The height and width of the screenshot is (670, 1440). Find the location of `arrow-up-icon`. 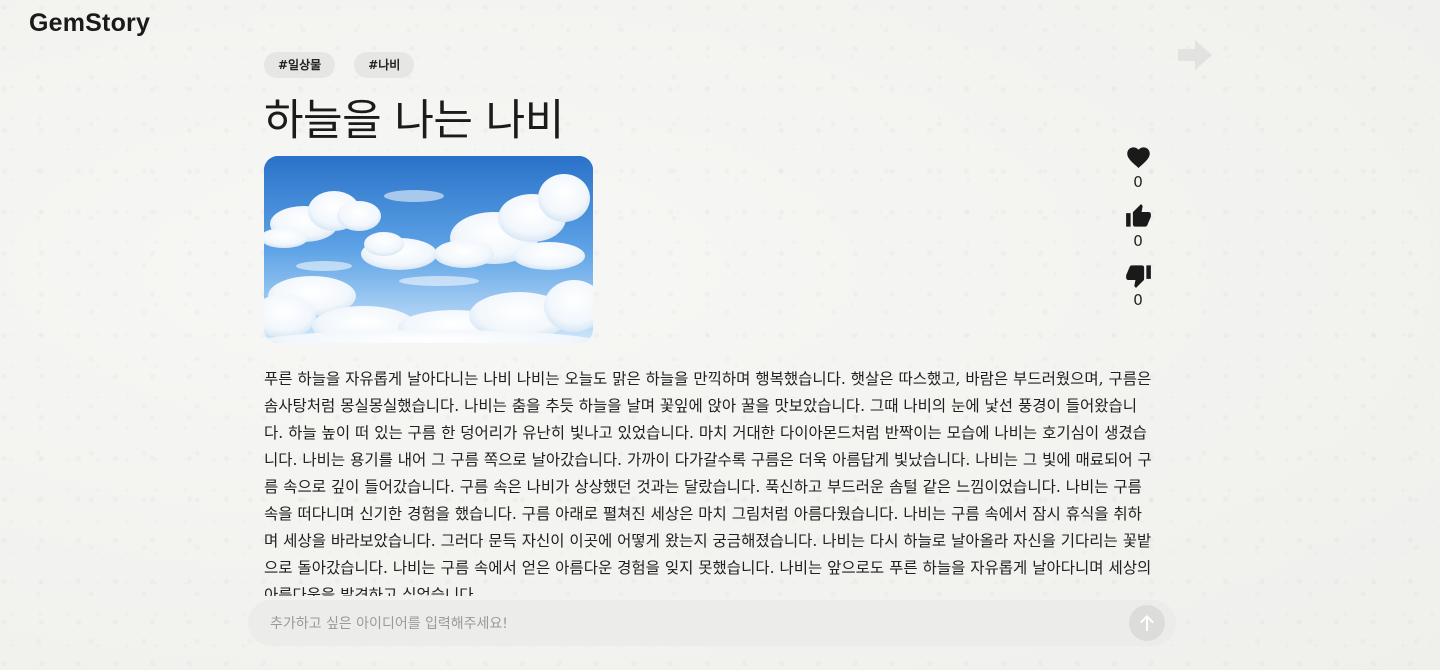

arrow-up-icon is located at coordinates (1147, 623).